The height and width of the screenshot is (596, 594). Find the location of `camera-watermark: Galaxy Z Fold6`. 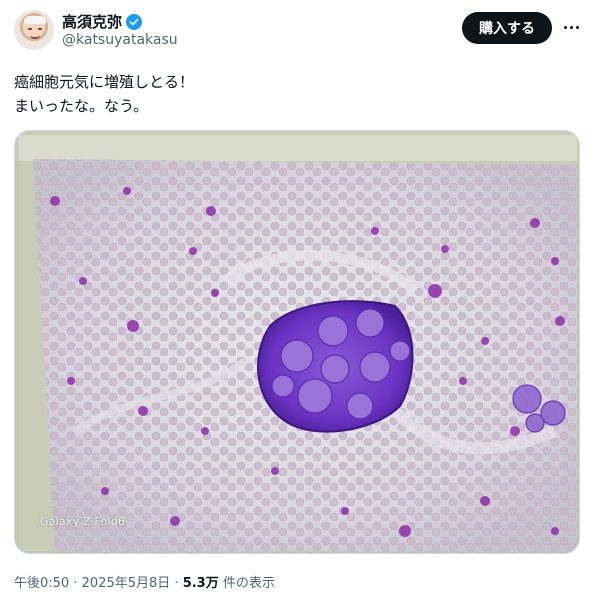

camera-watermark: Galaxy Z Fold6 is located at coordinates (83, 521).